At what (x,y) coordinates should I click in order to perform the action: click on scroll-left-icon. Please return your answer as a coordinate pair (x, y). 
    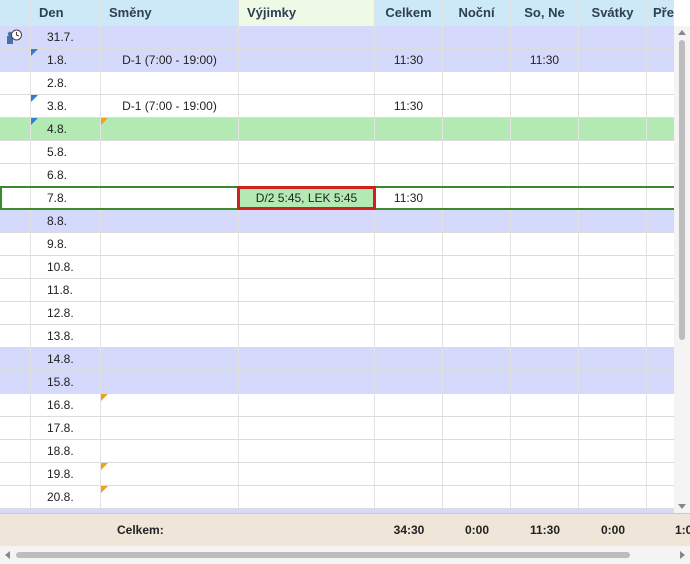
    Looking at the image, I should click on (7, 555).